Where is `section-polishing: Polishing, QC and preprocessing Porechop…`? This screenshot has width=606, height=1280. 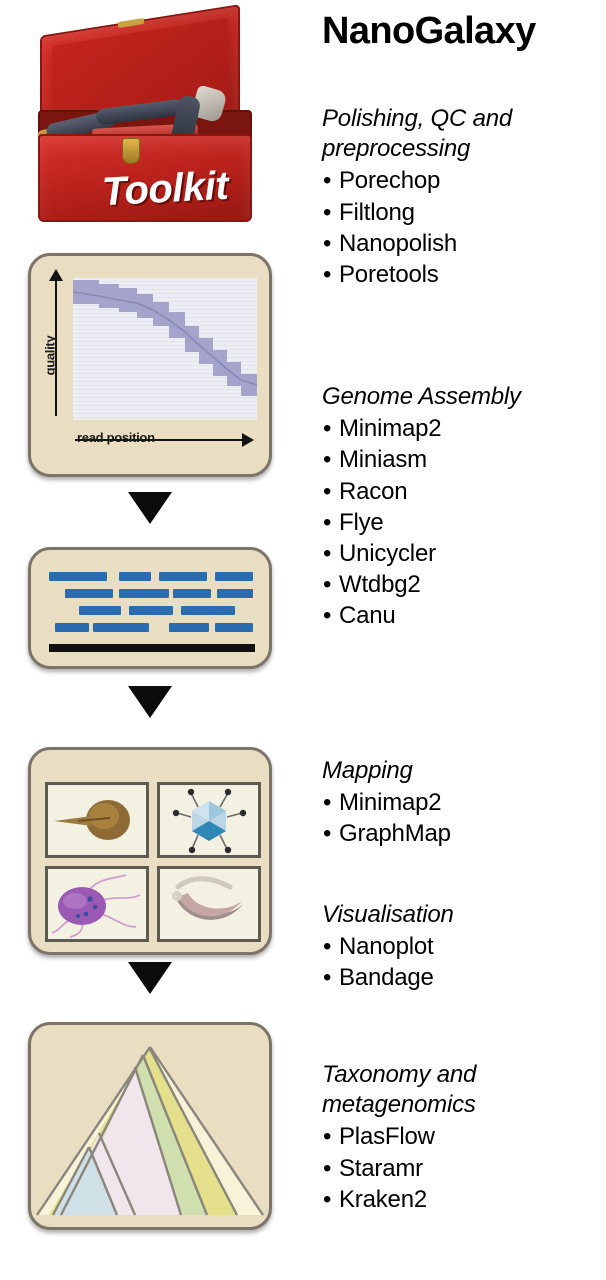 section-polishing: Polishing, QC and preprocessing Porechop… is located at coordinates (464, 197).